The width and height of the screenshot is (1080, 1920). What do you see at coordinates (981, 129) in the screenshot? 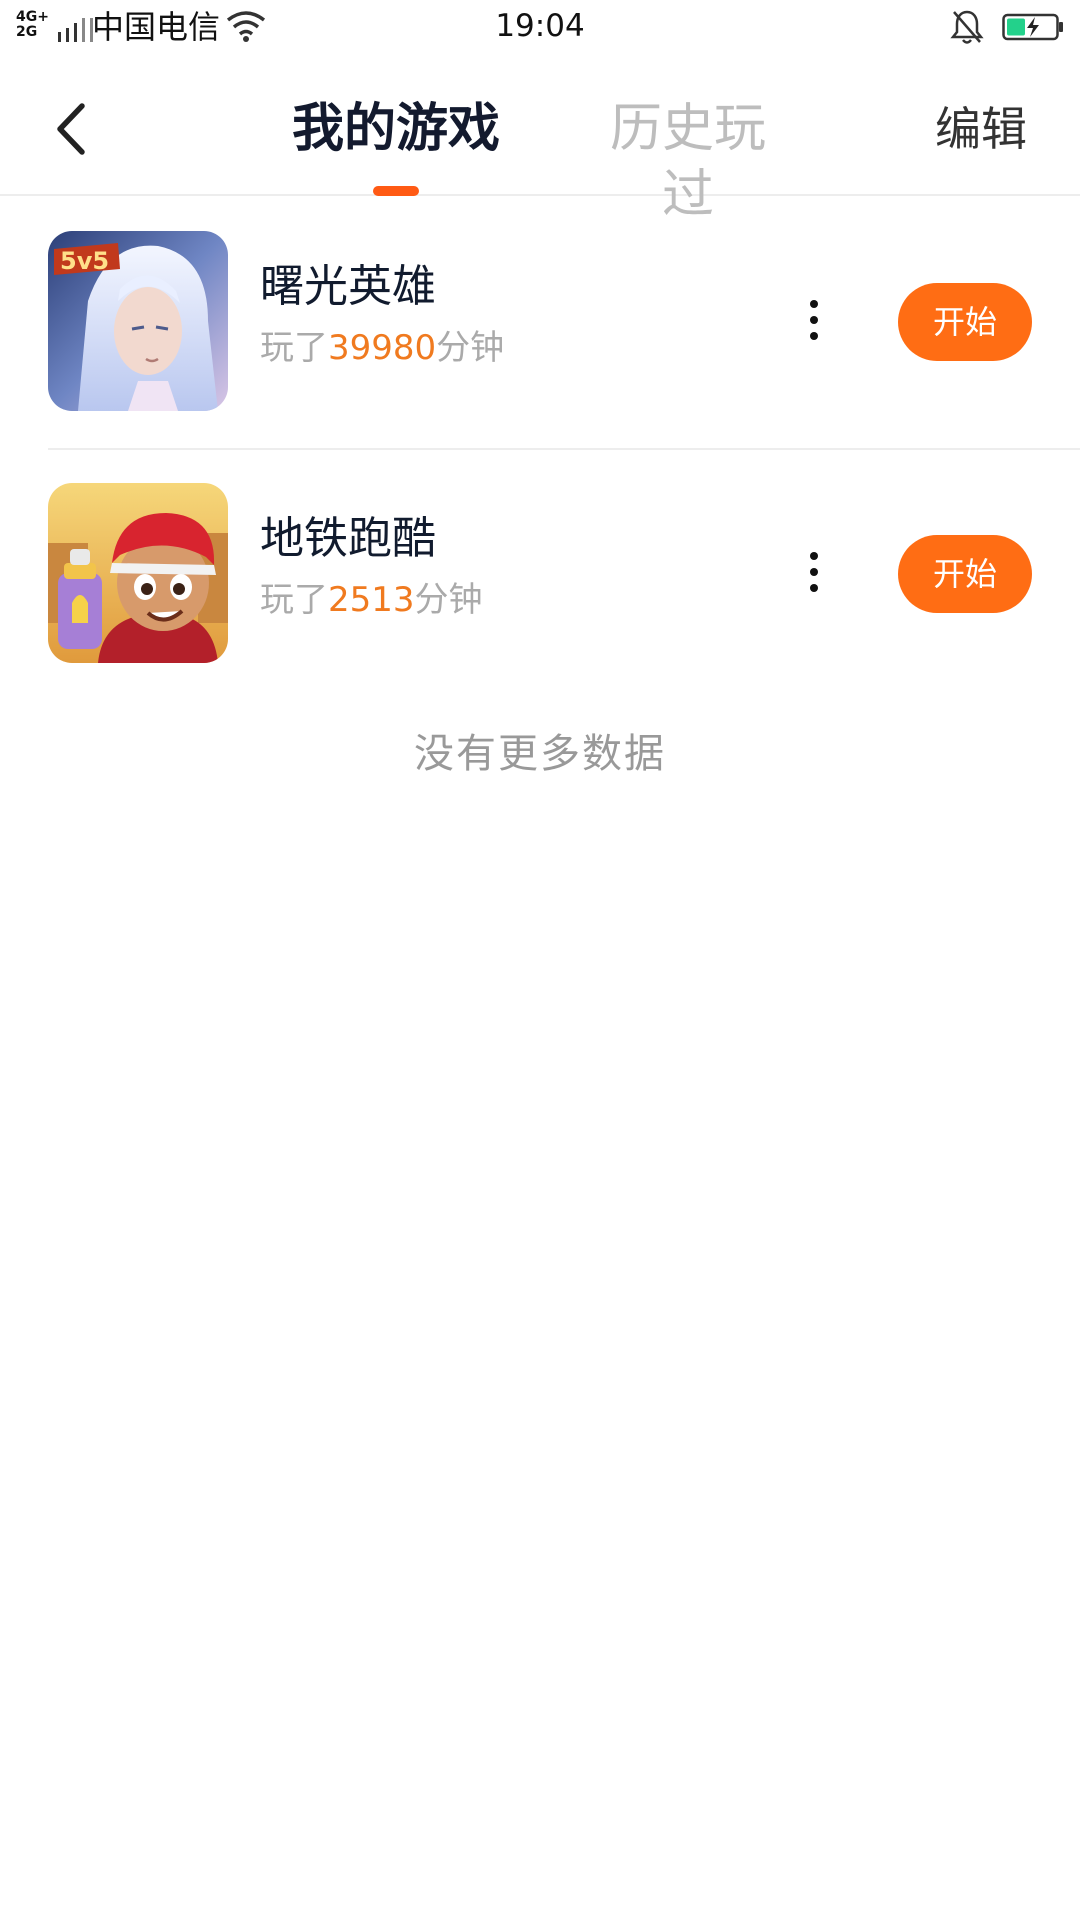
I see `edit-button: 编辑` at bounding box center [981, 129].